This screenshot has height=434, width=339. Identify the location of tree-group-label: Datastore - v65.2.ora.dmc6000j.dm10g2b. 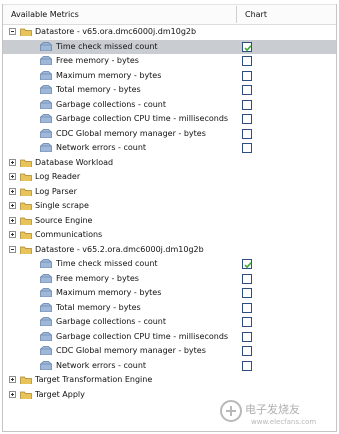
(119, 249).